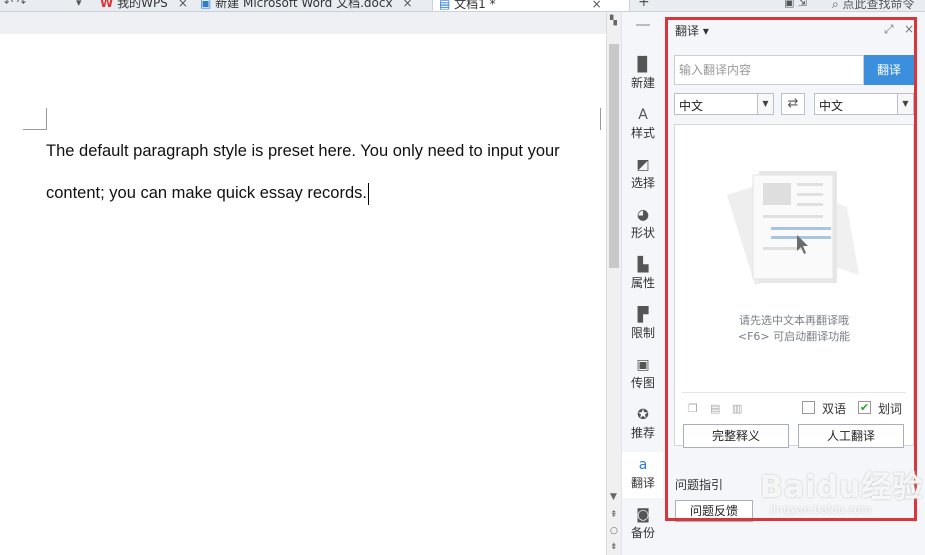  I want to click on panel-toggle-icon: ▚, so click(613, 21).